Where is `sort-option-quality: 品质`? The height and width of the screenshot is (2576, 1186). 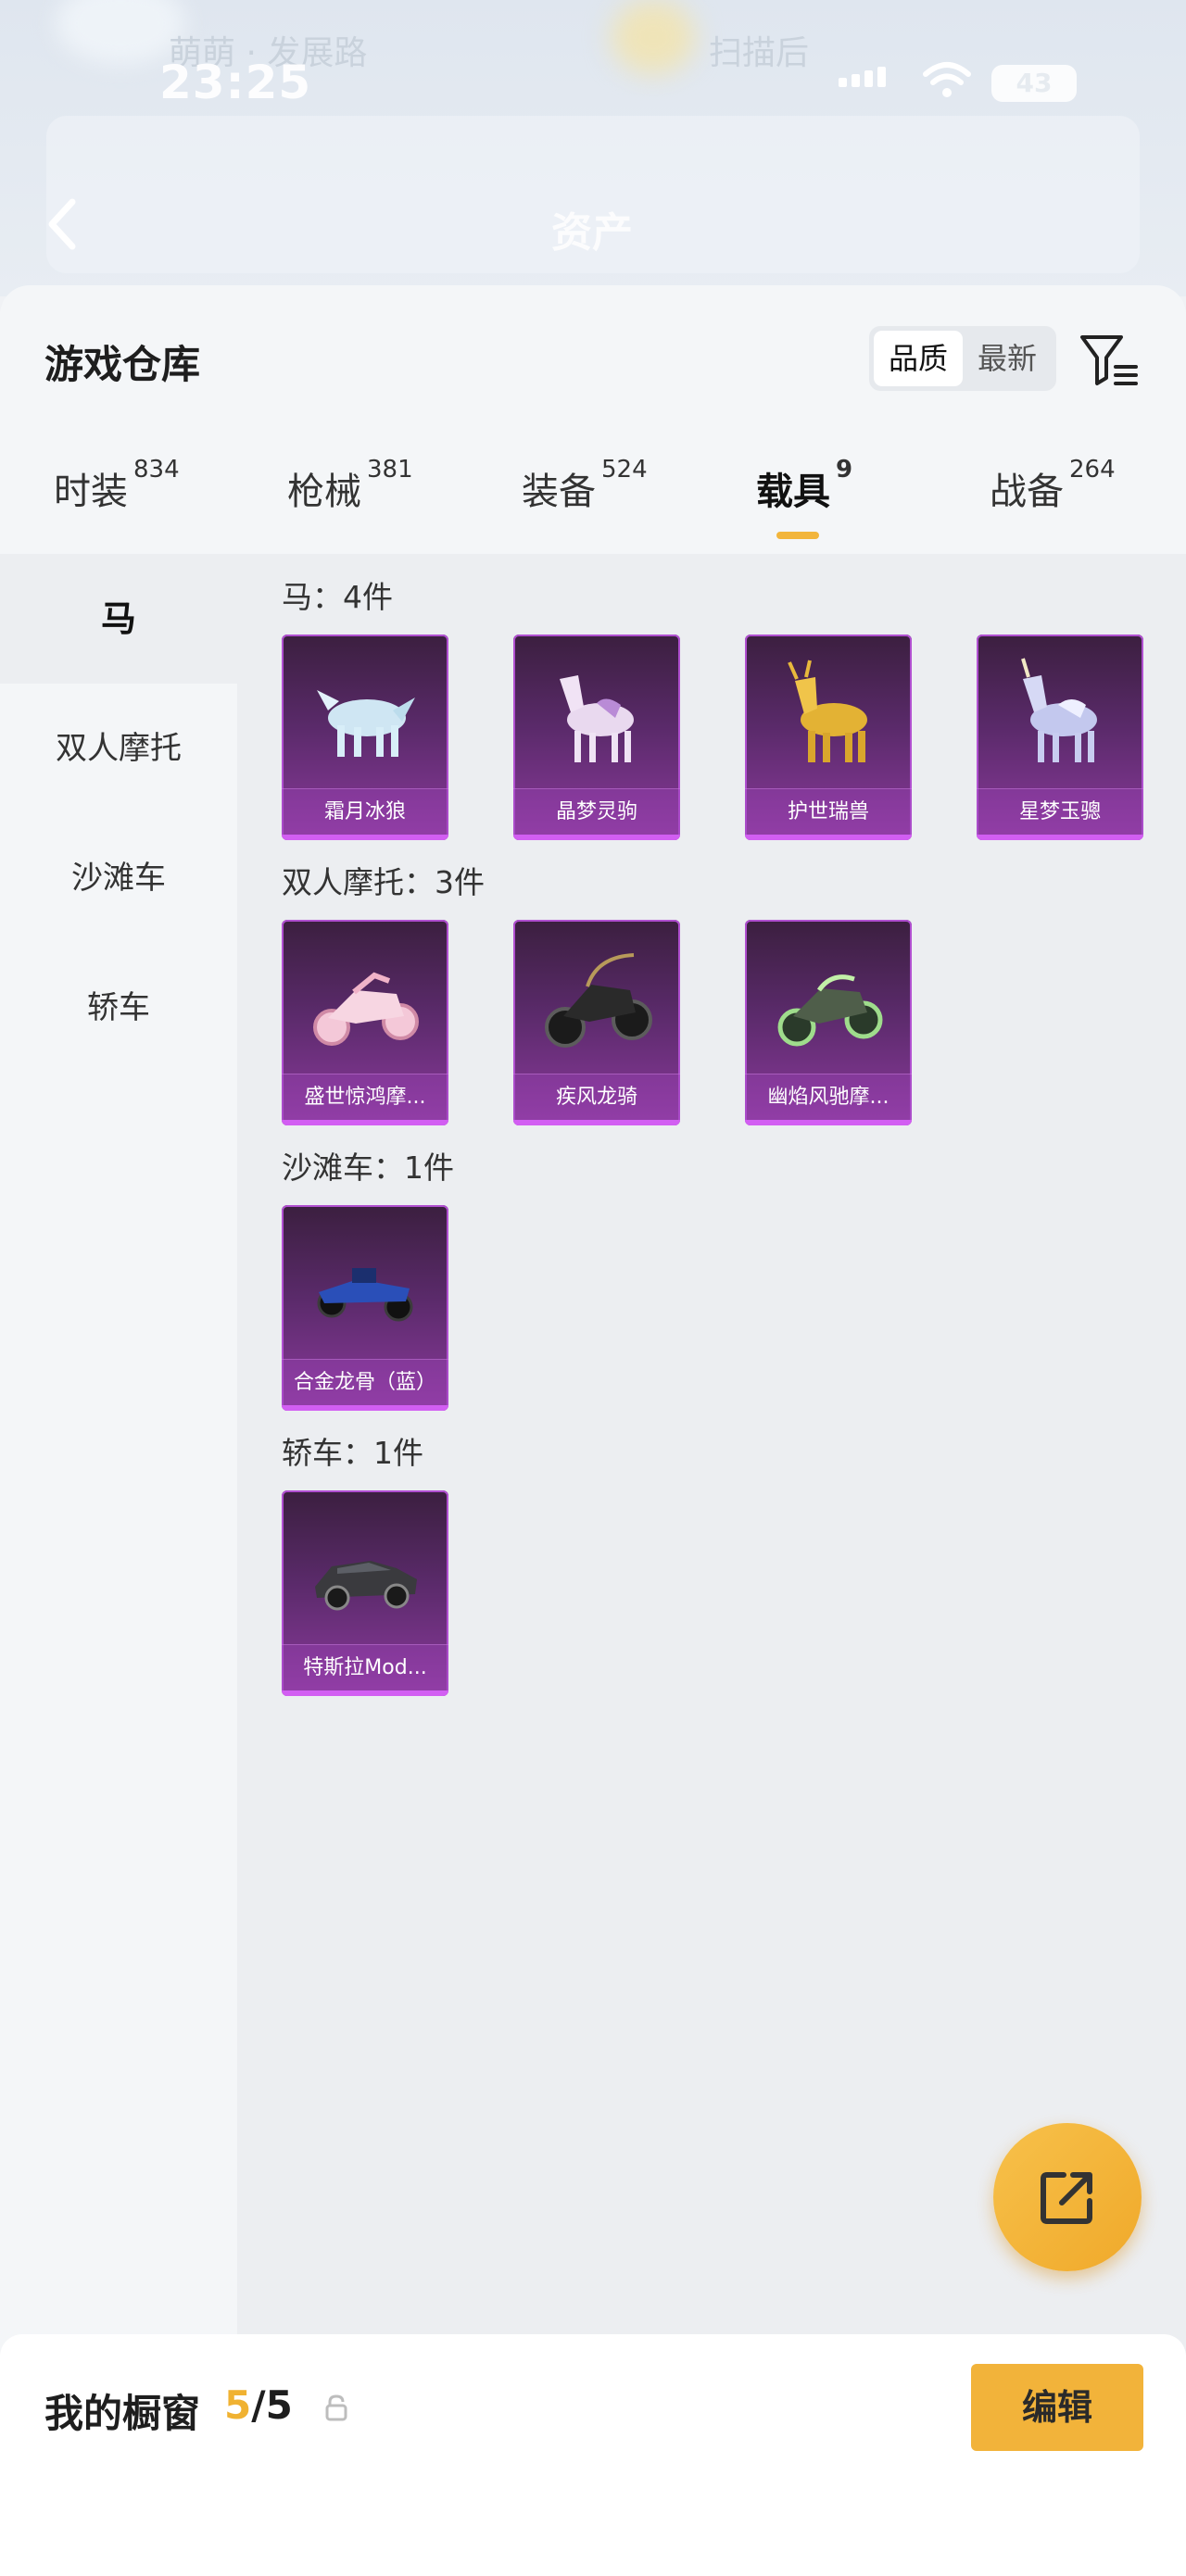 sort-option-quality: 品质 is located at coordinates (918, 358).